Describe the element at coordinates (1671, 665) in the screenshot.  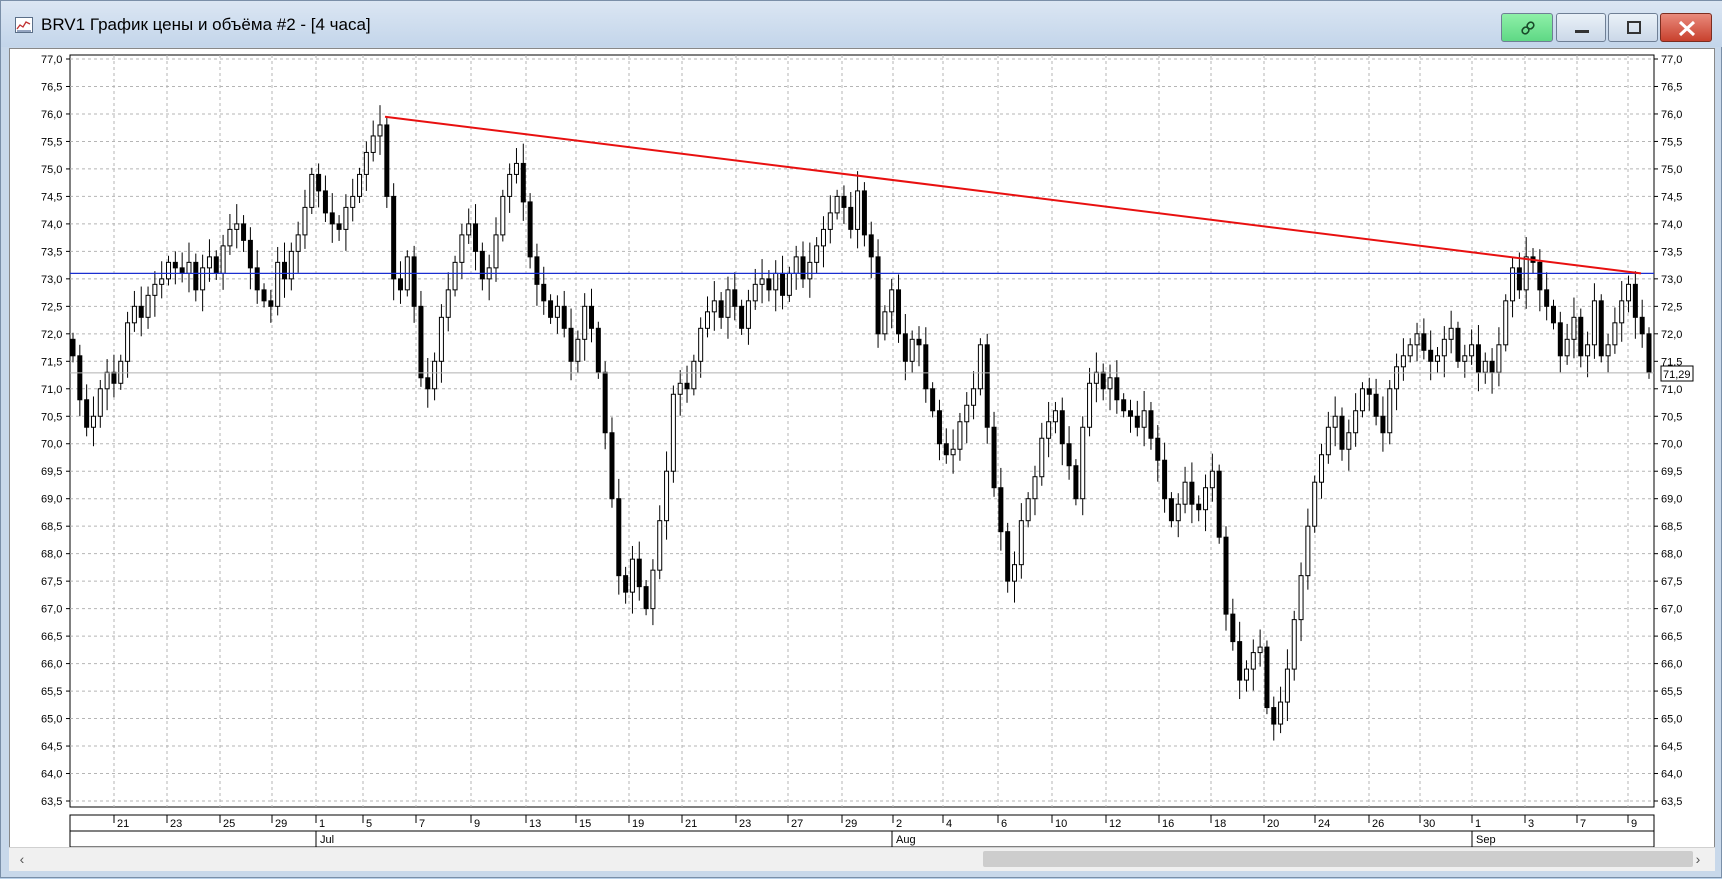
I see `y-tick-label-right: 66,0` at that location.